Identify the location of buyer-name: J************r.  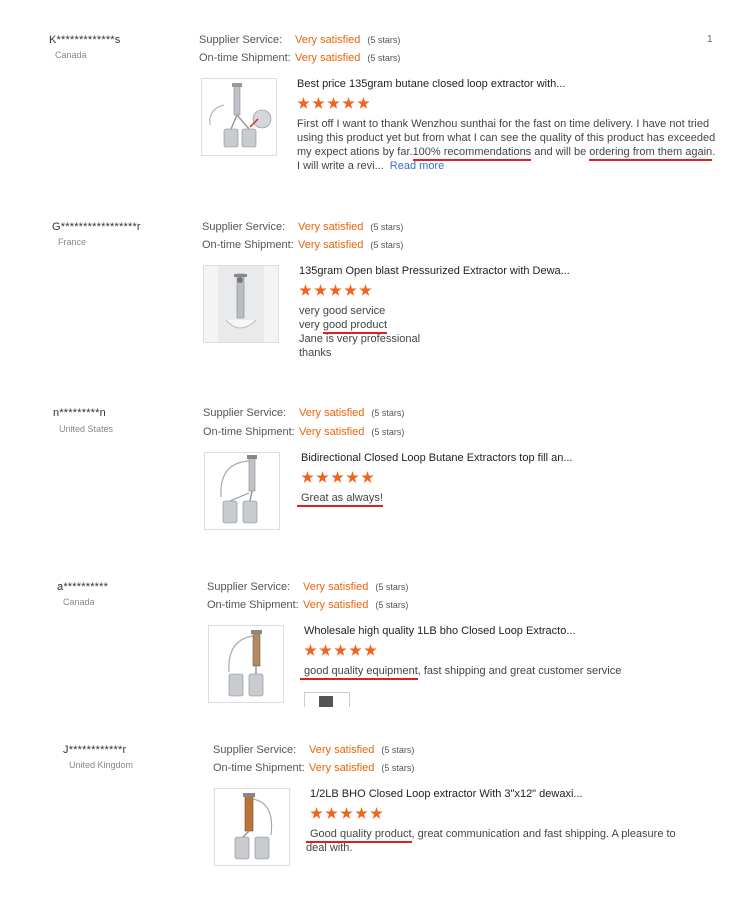
(95, 750).